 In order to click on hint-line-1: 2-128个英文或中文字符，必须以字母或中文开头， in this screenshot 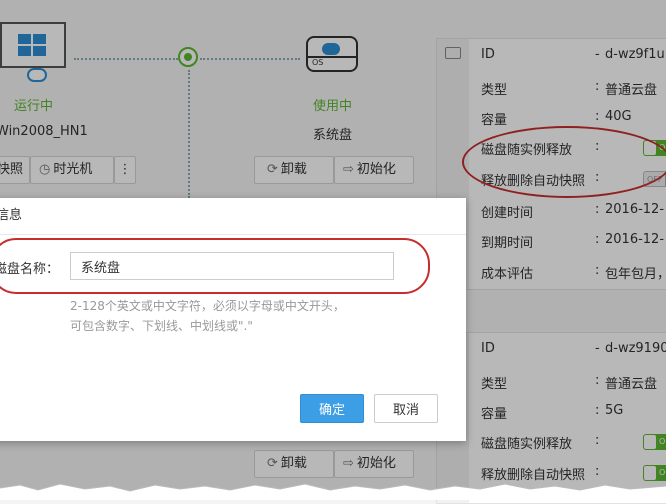, I will do `click(207, 306)`.